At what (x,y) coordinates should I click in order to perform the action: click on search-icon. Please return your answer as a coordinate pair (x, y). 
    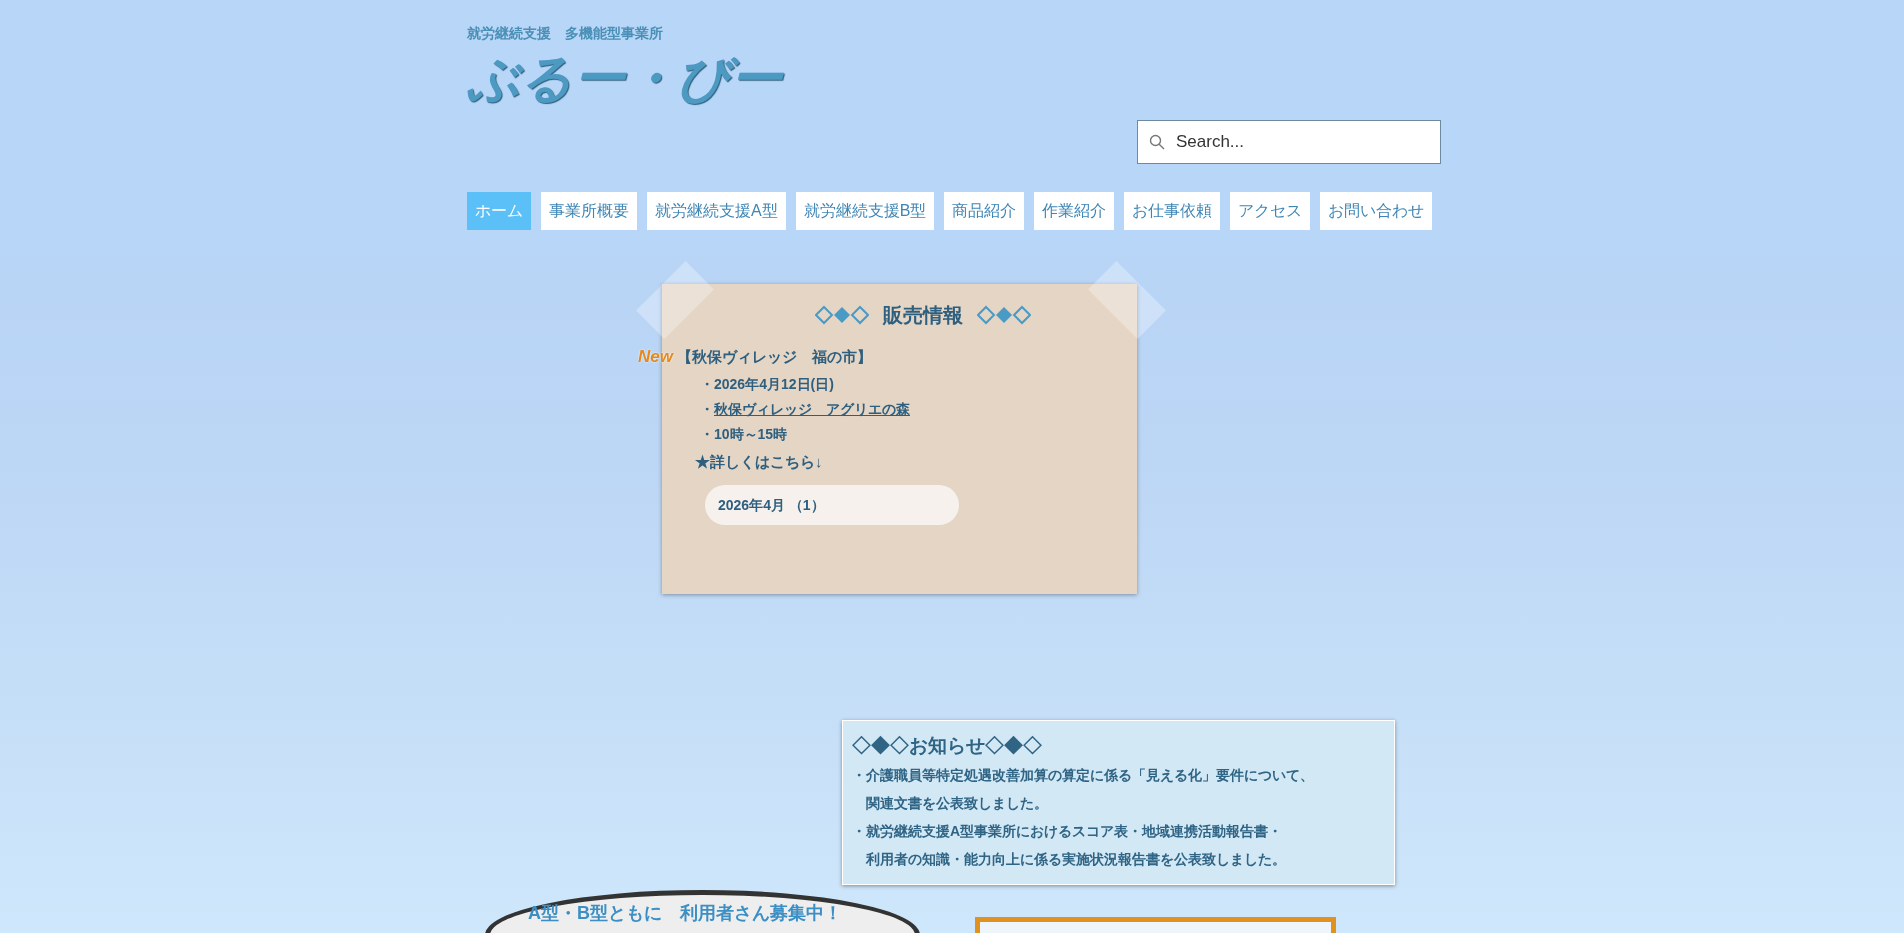
    Looking at the image, I should click on (1157, 142).